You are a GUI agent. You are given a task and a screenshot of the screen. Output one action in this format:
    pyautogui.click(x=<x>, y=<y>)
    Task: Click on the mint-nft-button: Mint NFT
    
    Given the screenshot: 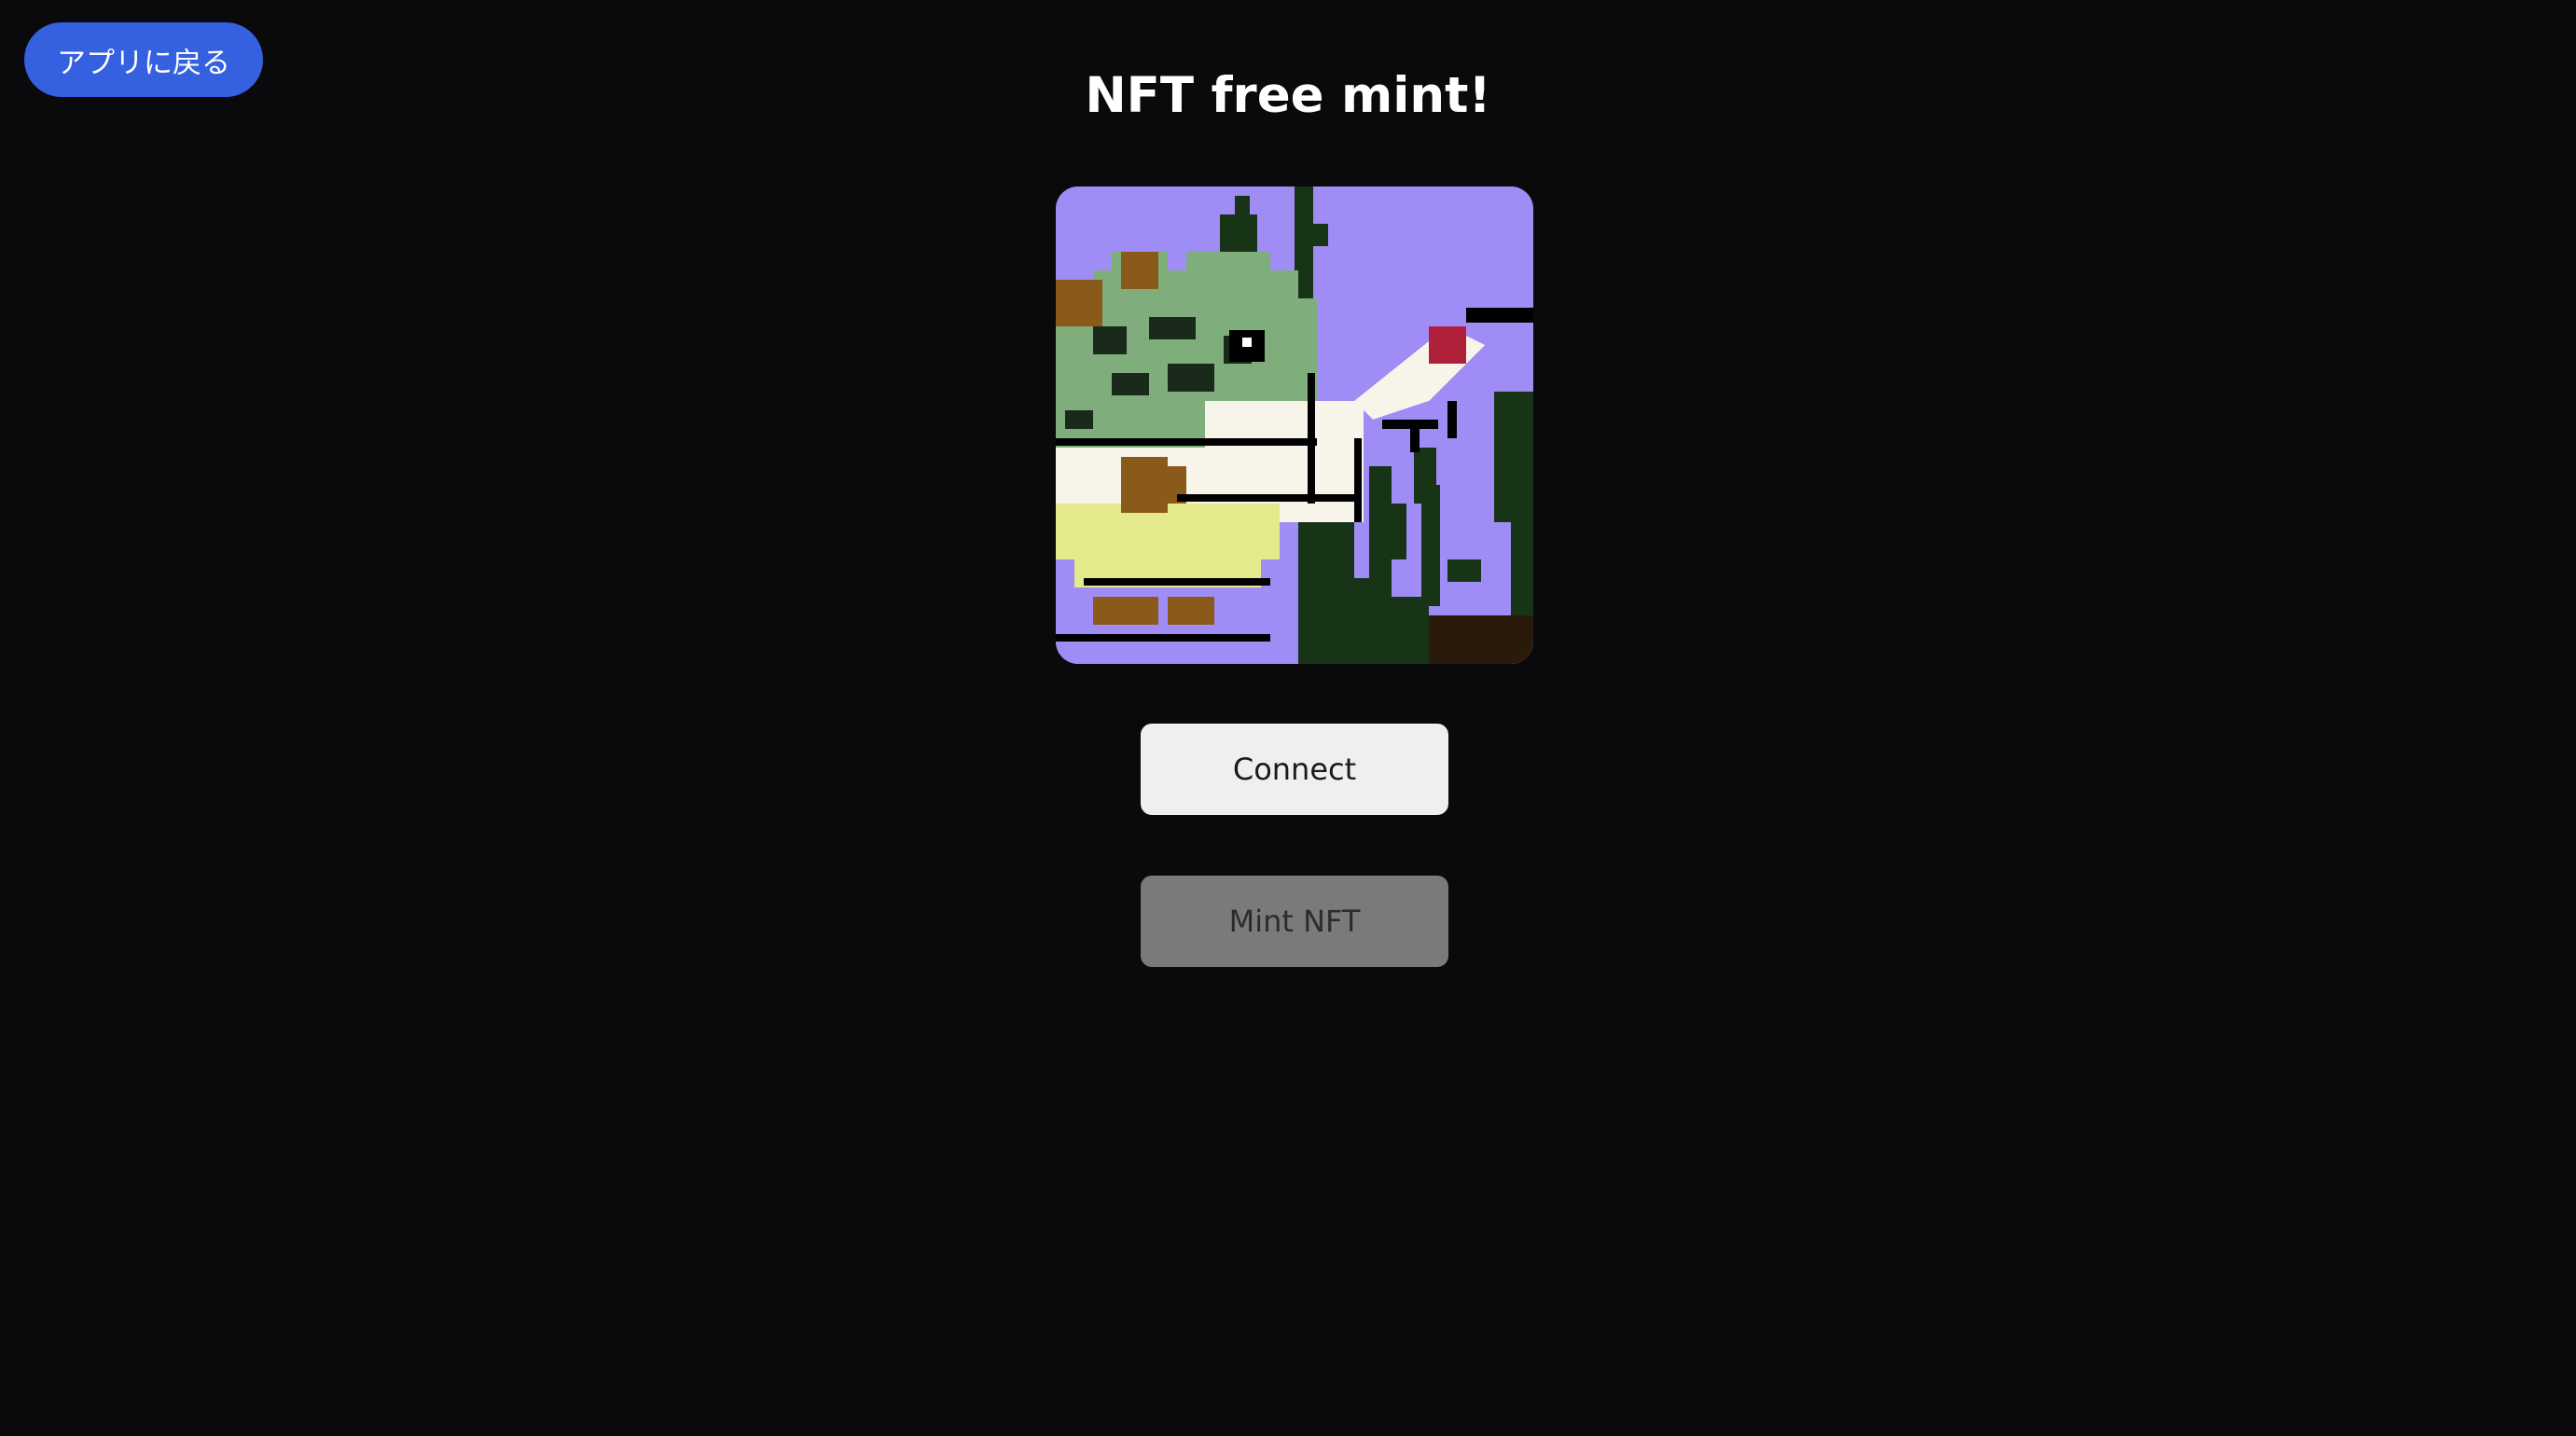 What is the action you would take?
    pyautogui.click(x=1294, y=921)
    